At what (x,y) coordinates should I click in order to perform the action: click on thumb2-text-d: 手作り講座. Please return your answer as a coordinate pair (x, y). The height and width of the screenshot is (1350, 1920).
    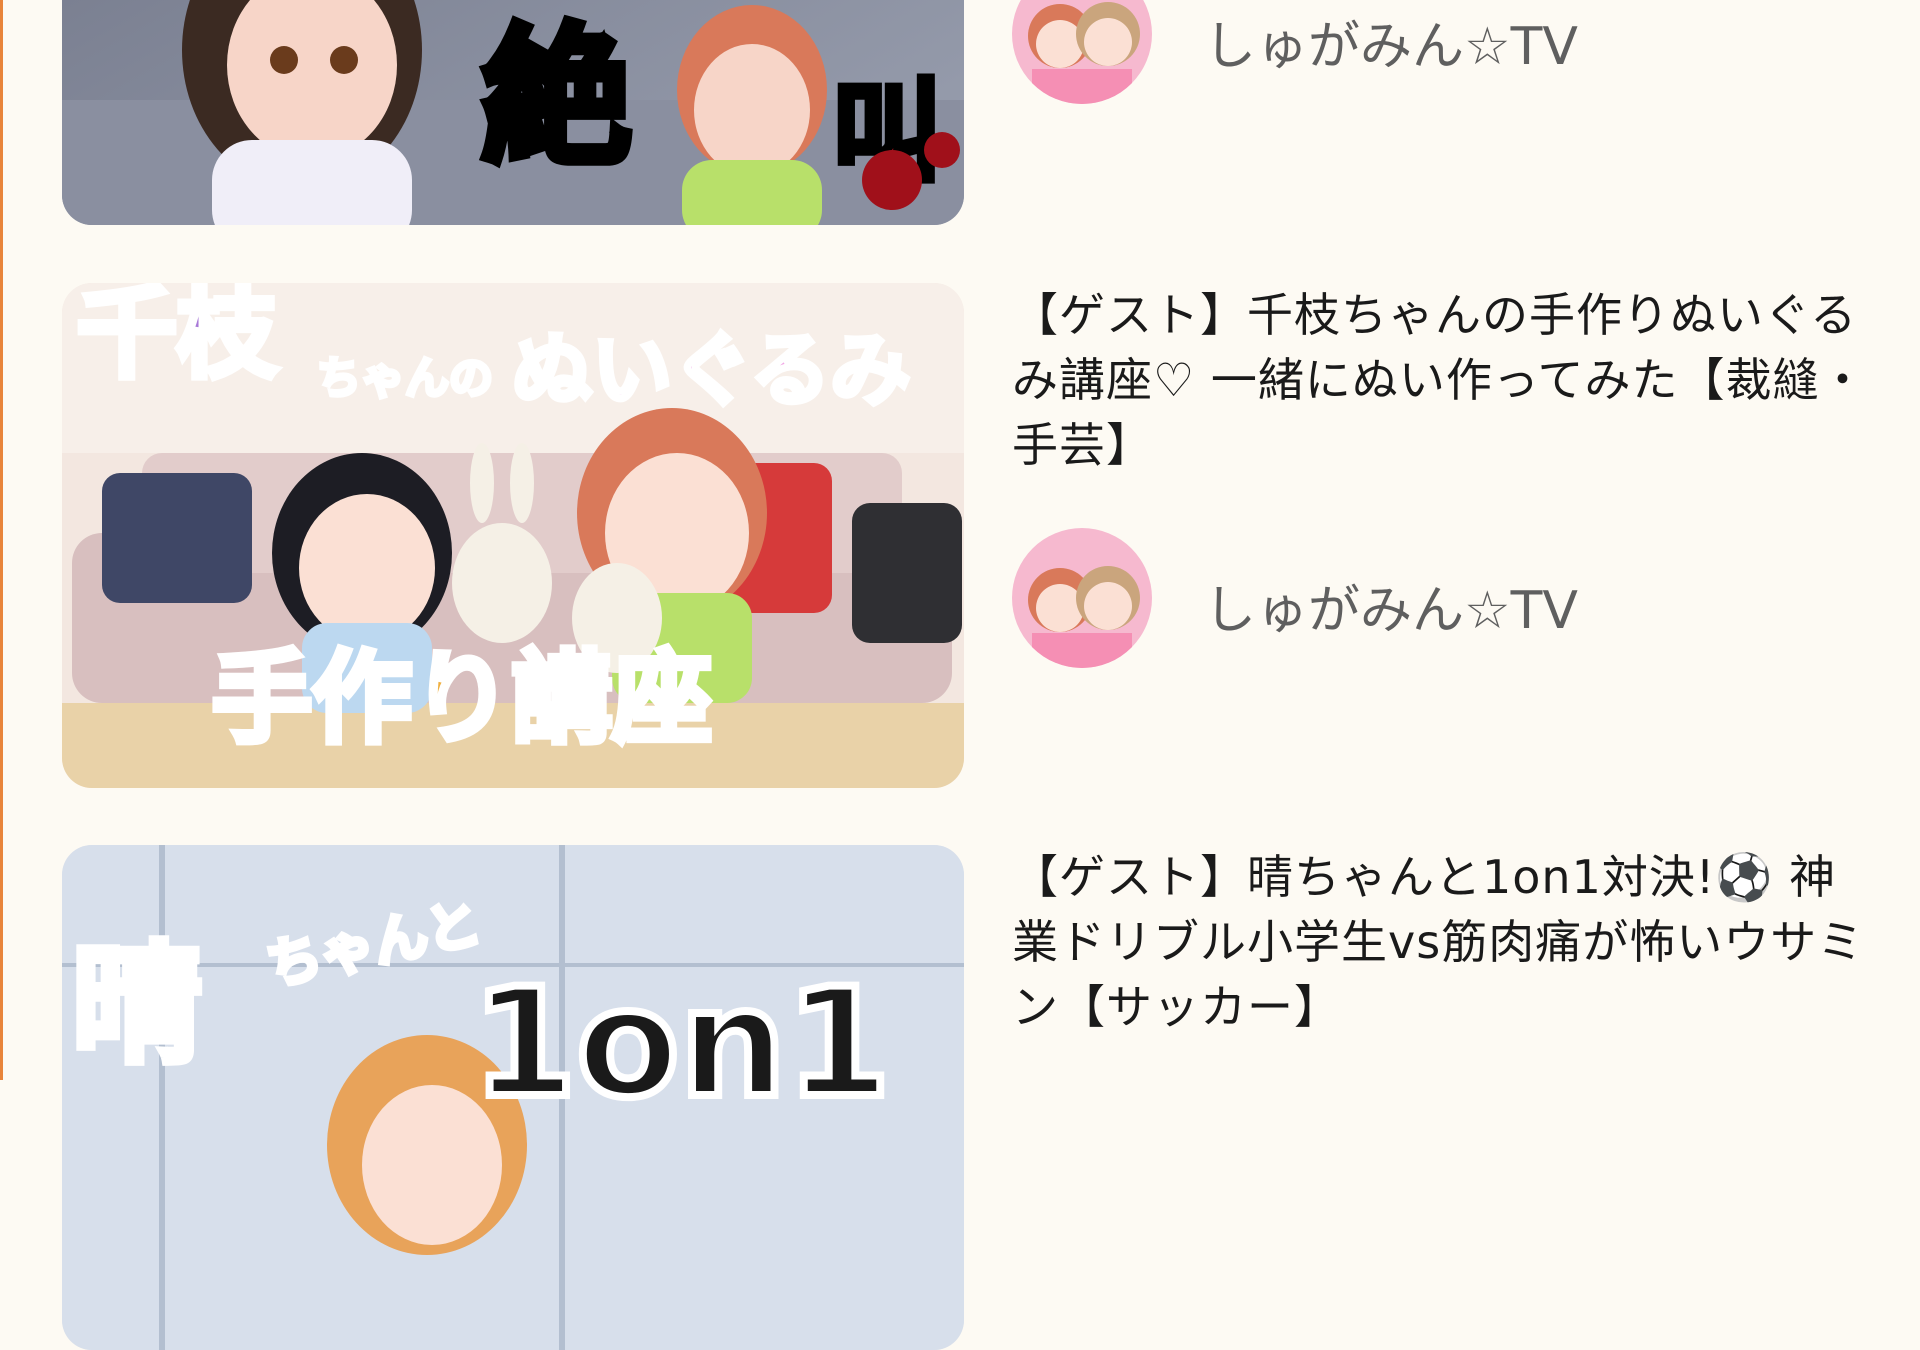
    Looking at the image, I should click on (462, 698).